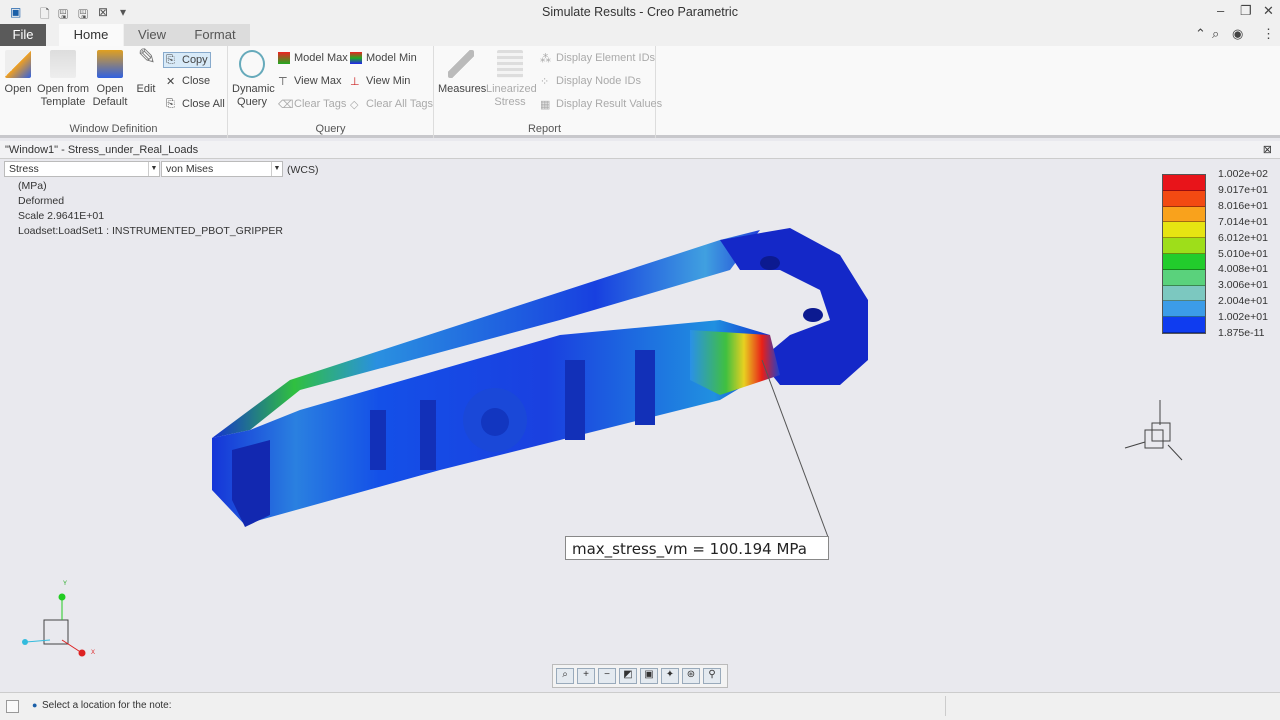 The height and width of the screenshot is (720, 1280). What do you see at coordinates (628, 676) in the screenshot?
I see `repaint-icon: ◩` at bounding box center [628, 676].